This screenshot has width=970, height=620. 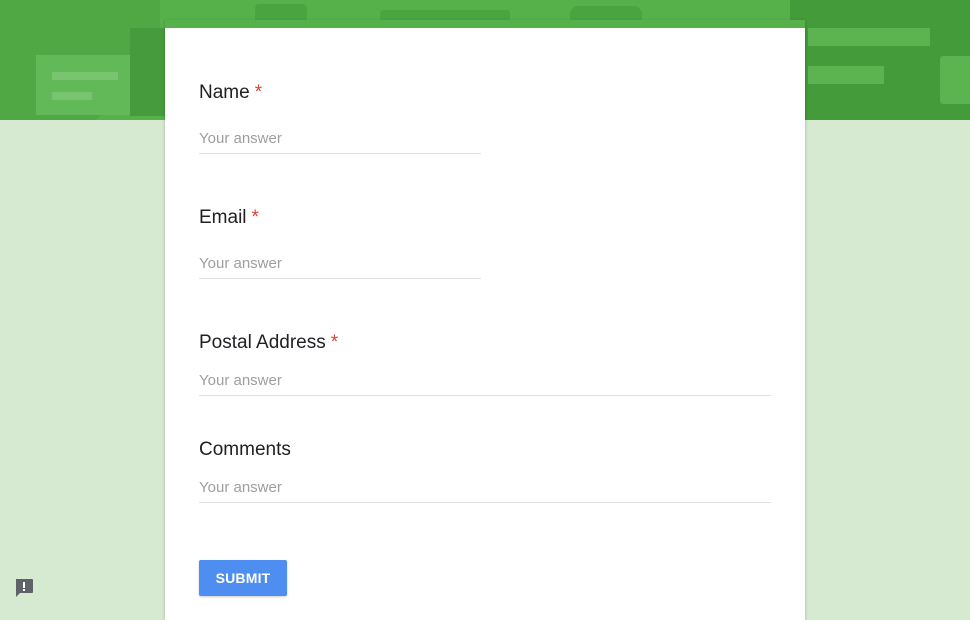 I want to click on report-problem-icon, so click(x=24, y=588).